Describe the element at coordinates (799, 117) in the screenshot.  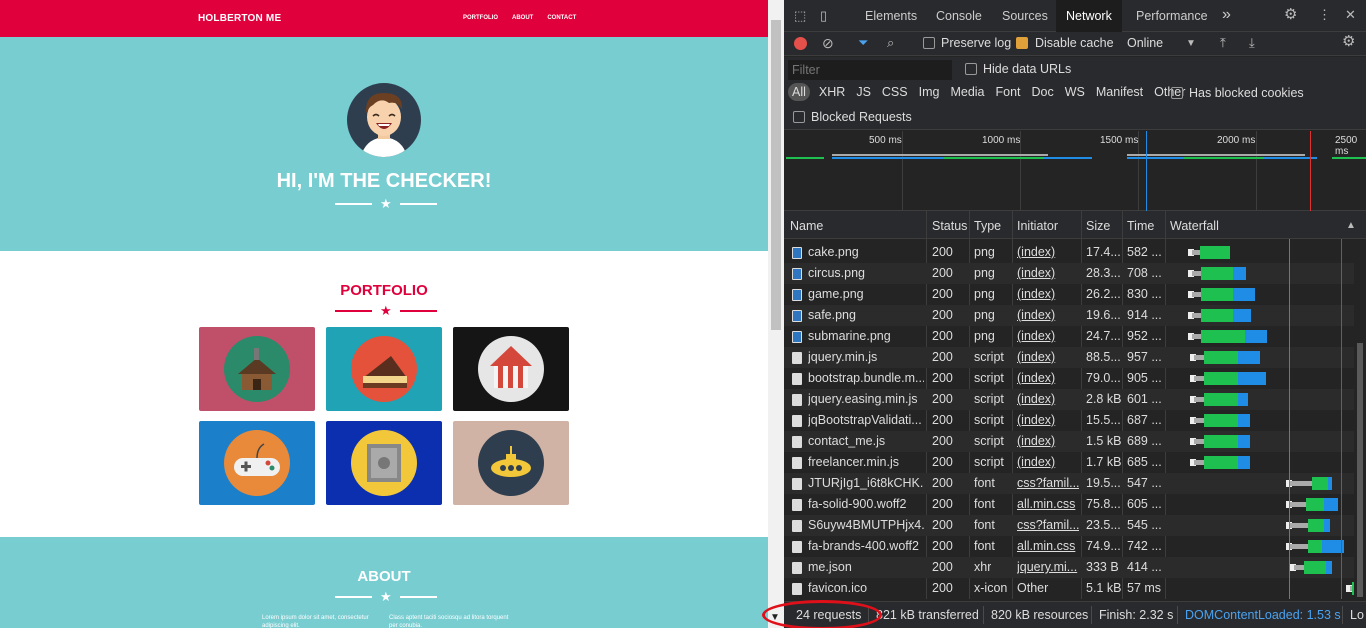
I see `blocked-requests-checkbox` at that location.